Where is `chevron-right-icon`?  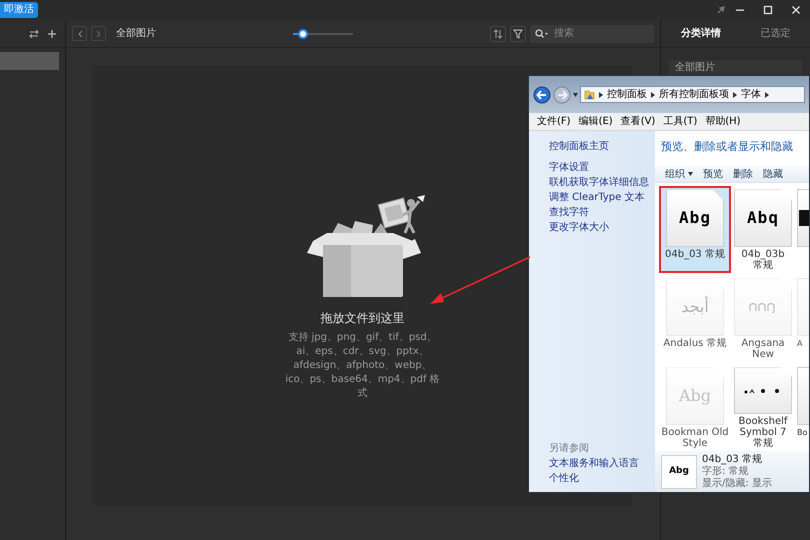
chevron-right-icon is located at coordinates (99, 34).